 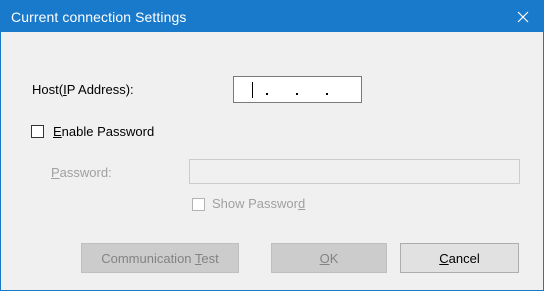 I want to click on close-icon, so click(x=523, y=16).